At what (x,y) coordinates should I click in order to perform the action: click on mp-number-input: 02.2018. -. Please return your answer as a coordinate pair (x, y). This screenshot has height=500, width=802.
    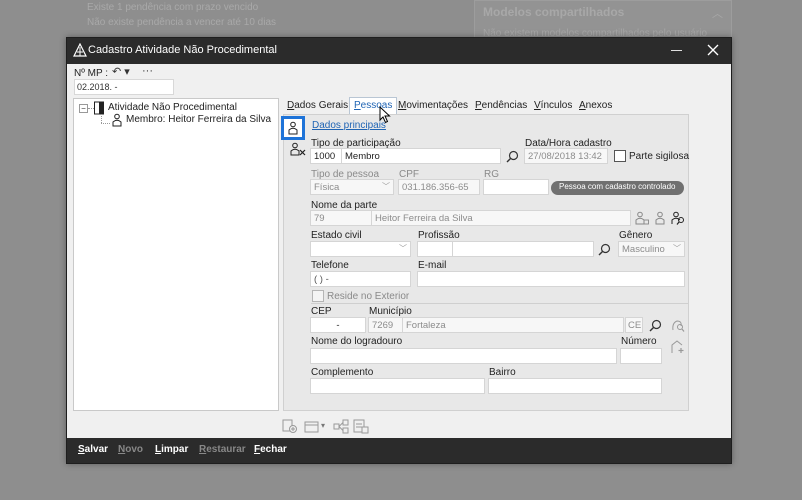
    Looking at the image, I should click on (124, 87).